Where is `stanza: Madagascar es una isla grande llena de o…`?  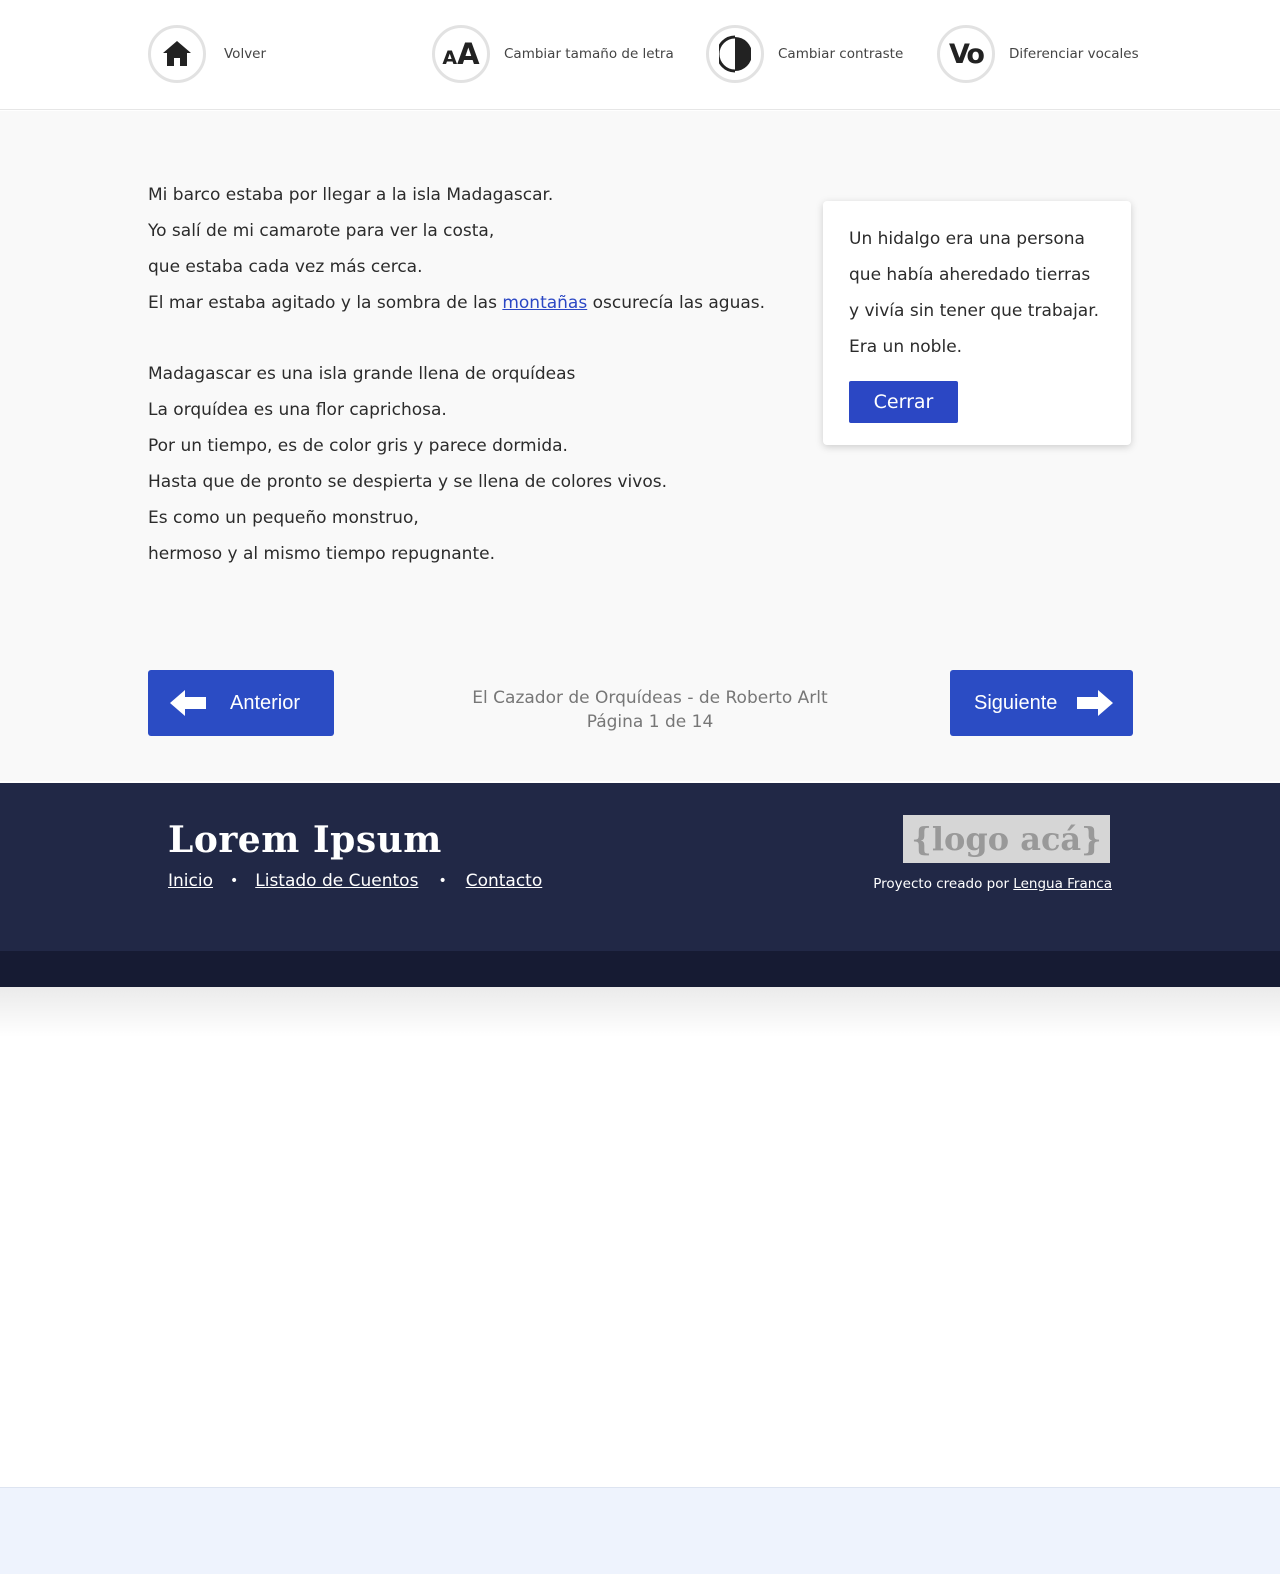 stanza: Madagascar es una isla grande llena de o… is located at coordinates (468, 464).